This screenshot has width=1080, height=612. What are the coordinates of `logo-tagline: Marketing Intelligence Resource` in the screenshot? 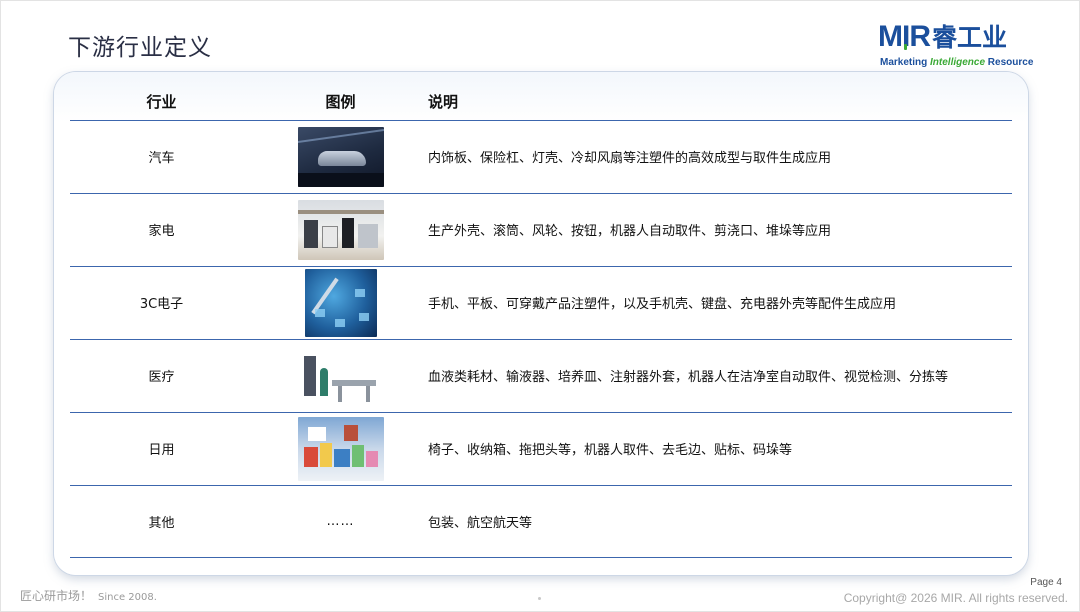 It's located at (957, 62).